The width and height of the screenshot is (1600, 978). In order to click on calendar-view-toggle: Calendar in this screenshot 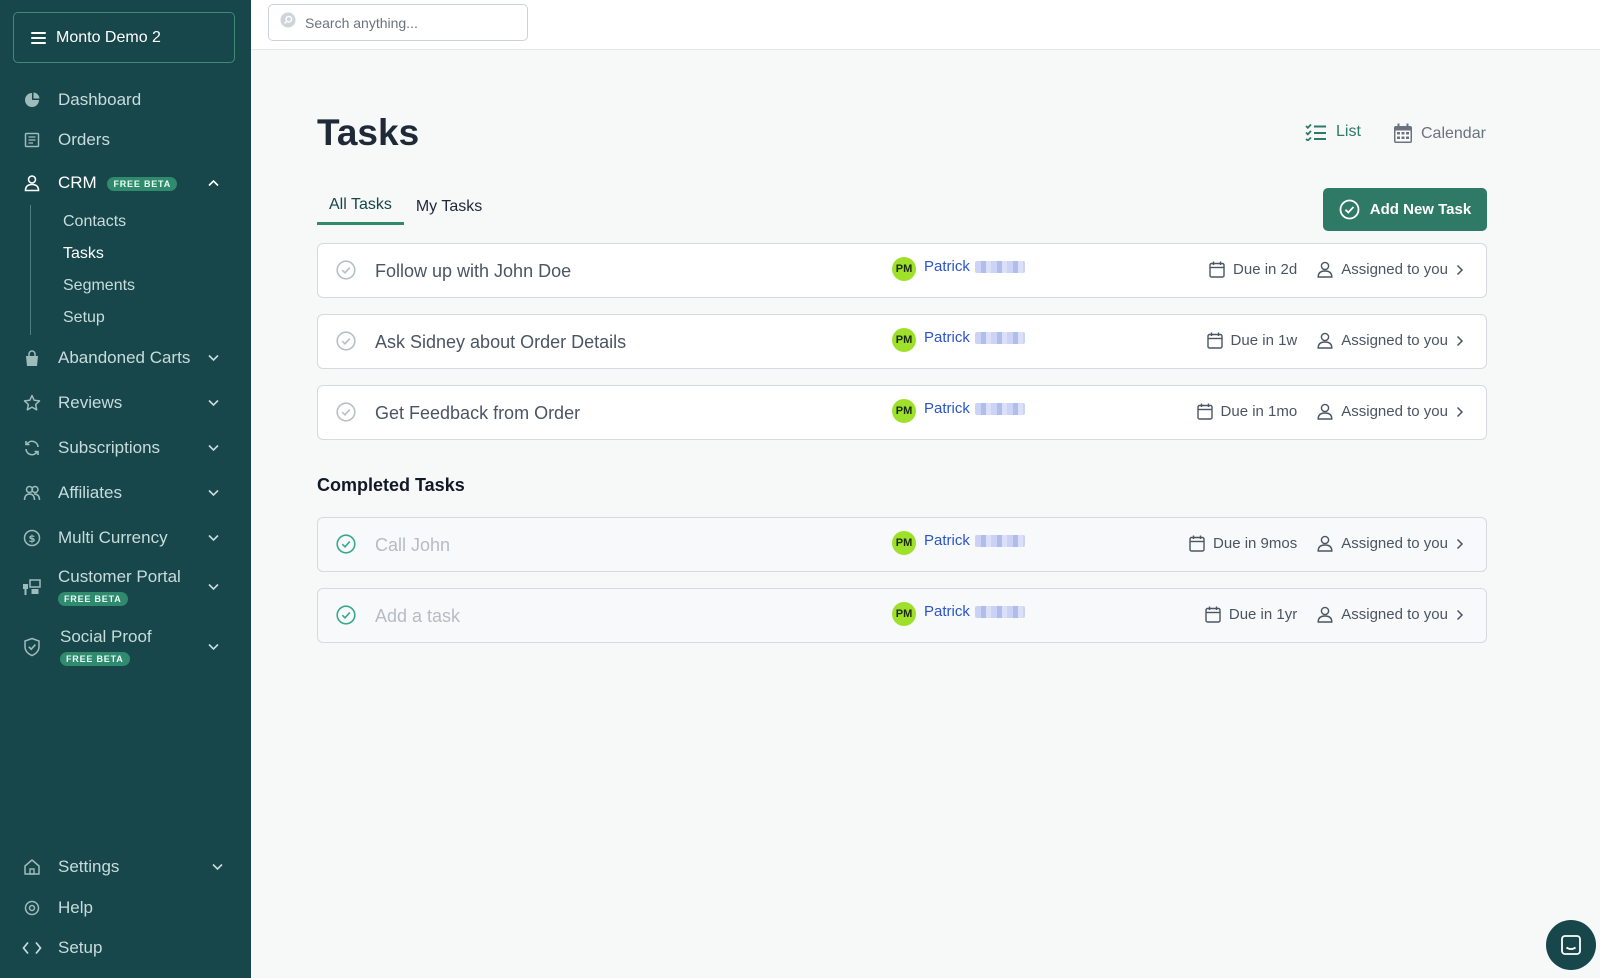, I will do `click(1439, 133)`.